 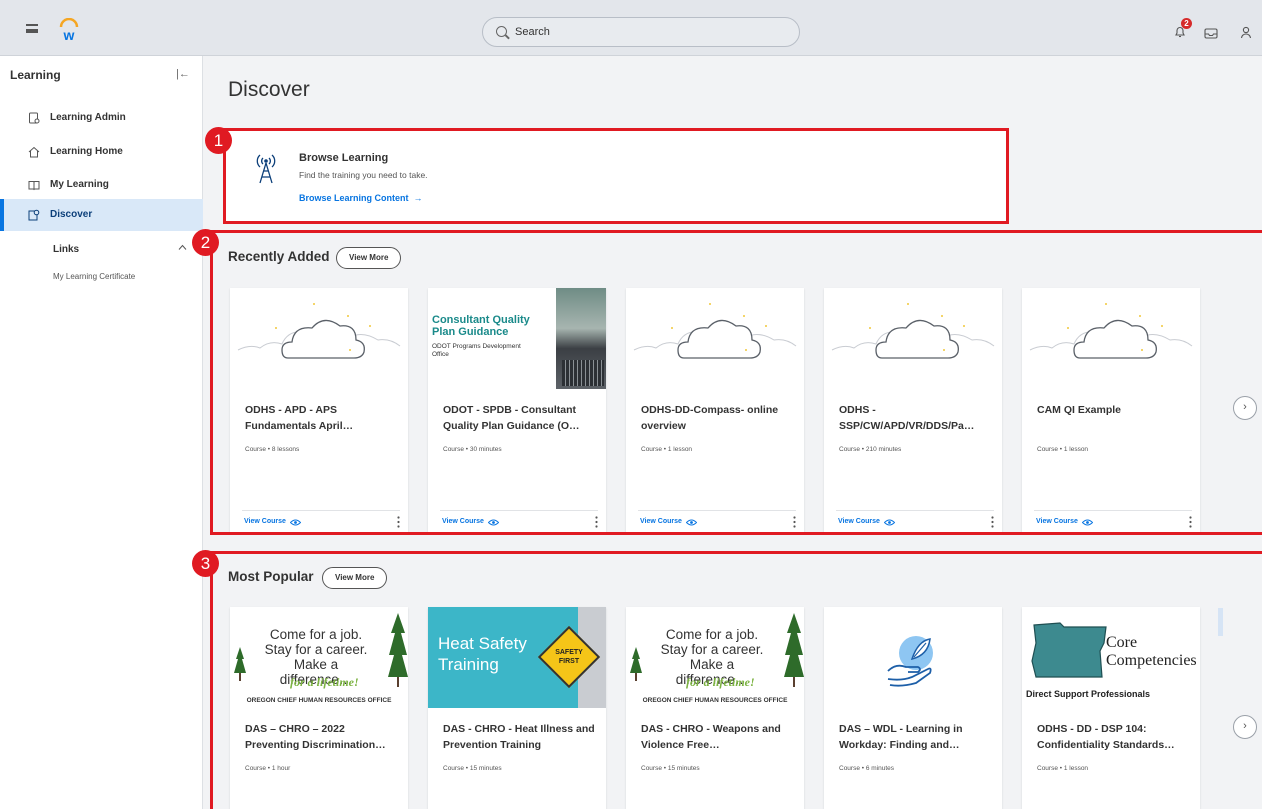 I want to click on links-header: Links, so click(x=66, y=249).